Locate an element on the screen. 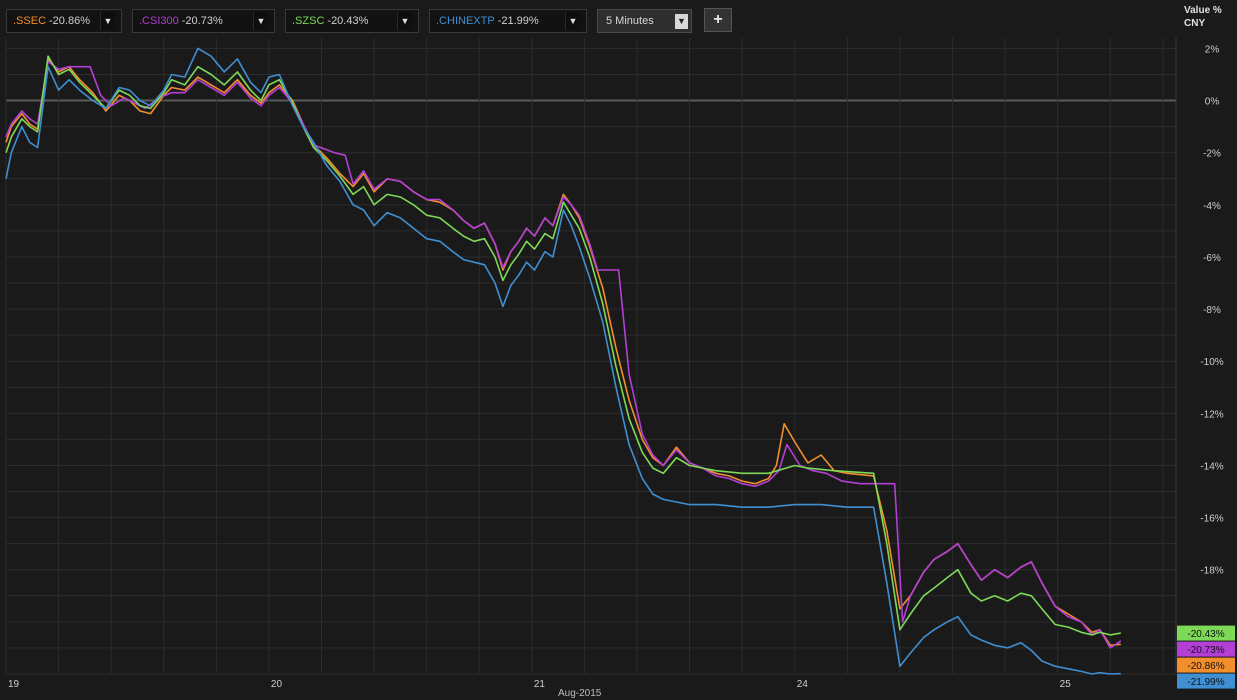 The height and width of the screenshot is (700, 1237). end-label-text: -20.43% is located at coordinates (1205, 634).